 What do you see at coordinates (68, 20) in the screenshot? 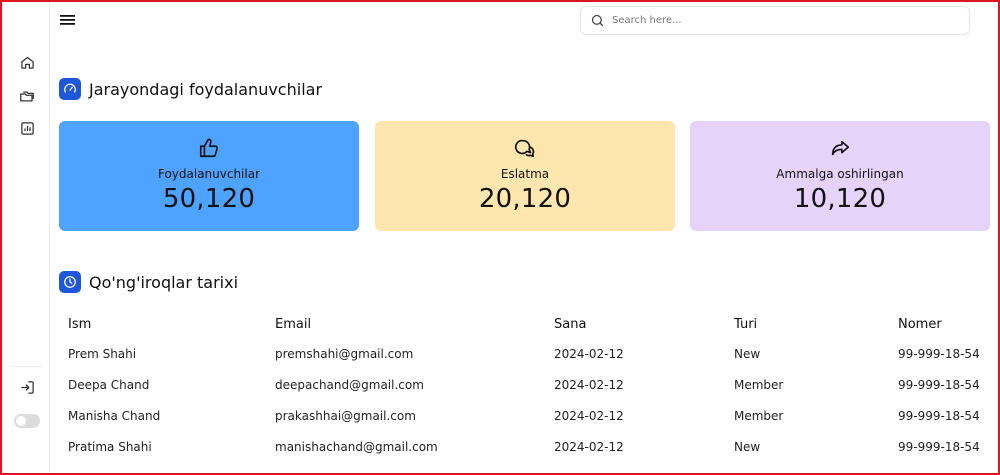
I see `hamburger-menu-icon` at bounding box center [68, 20].